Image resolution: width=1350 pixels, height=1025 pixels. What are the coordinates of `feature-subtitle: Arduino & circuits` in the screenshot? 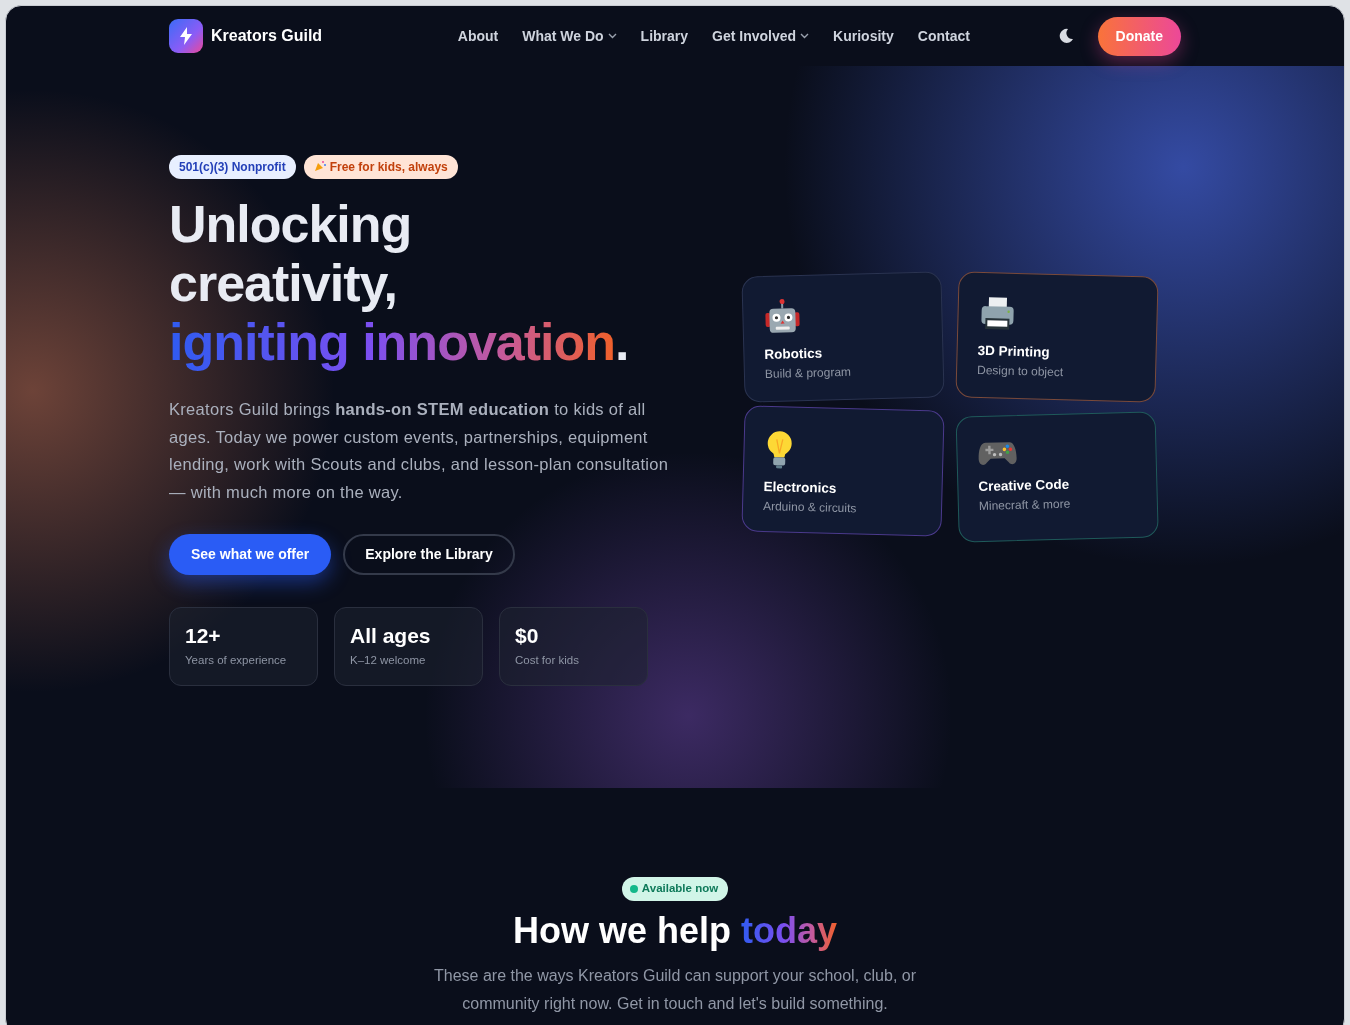 It's located at (810, 508).